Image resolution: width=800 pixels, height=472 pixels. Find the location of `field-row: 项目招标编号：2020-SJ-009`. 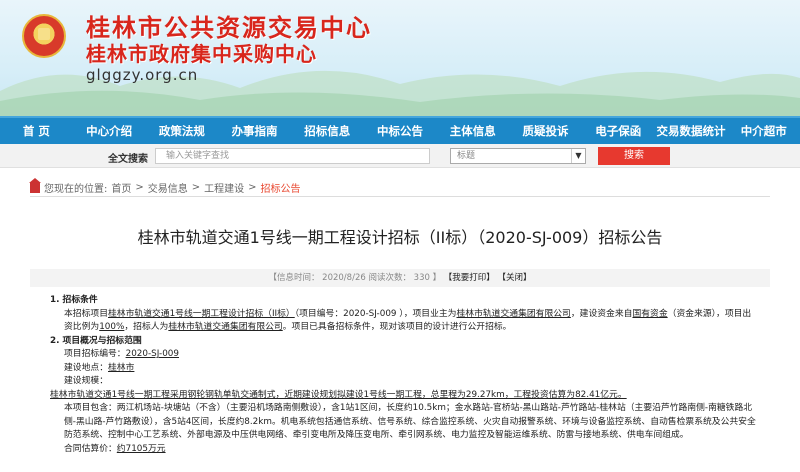

field-row: 项目招标编号：2020-SJ-009 is located at coordinates (405, 355).